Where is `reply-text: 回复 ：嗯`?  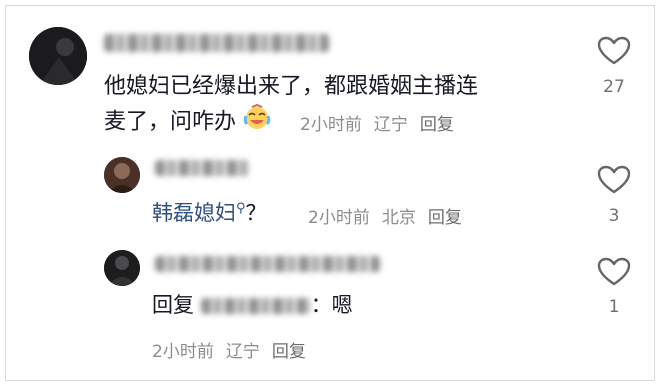 reply-text: 回复 ：嗯 is located at coordinates (252, 305).